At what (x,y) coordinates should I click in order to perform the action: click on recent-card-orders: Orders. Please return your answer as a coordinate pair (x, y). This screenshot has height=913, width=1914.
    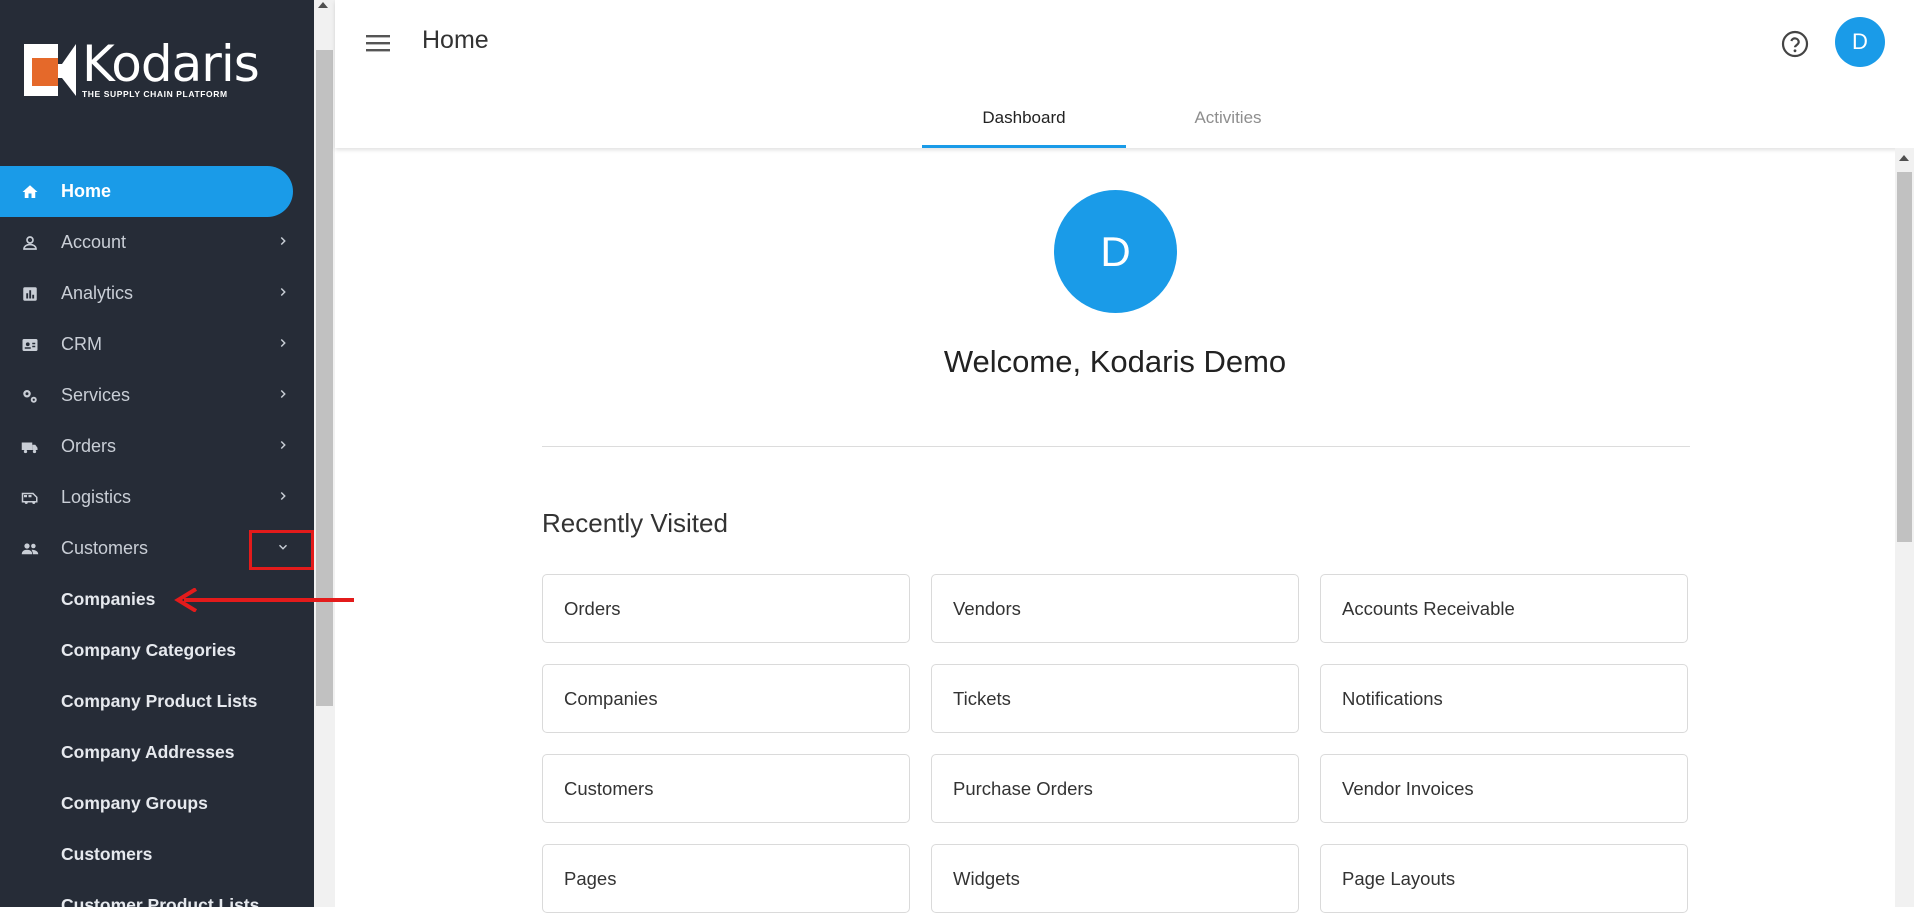
    Looking at the image, I should click on (726, 608).